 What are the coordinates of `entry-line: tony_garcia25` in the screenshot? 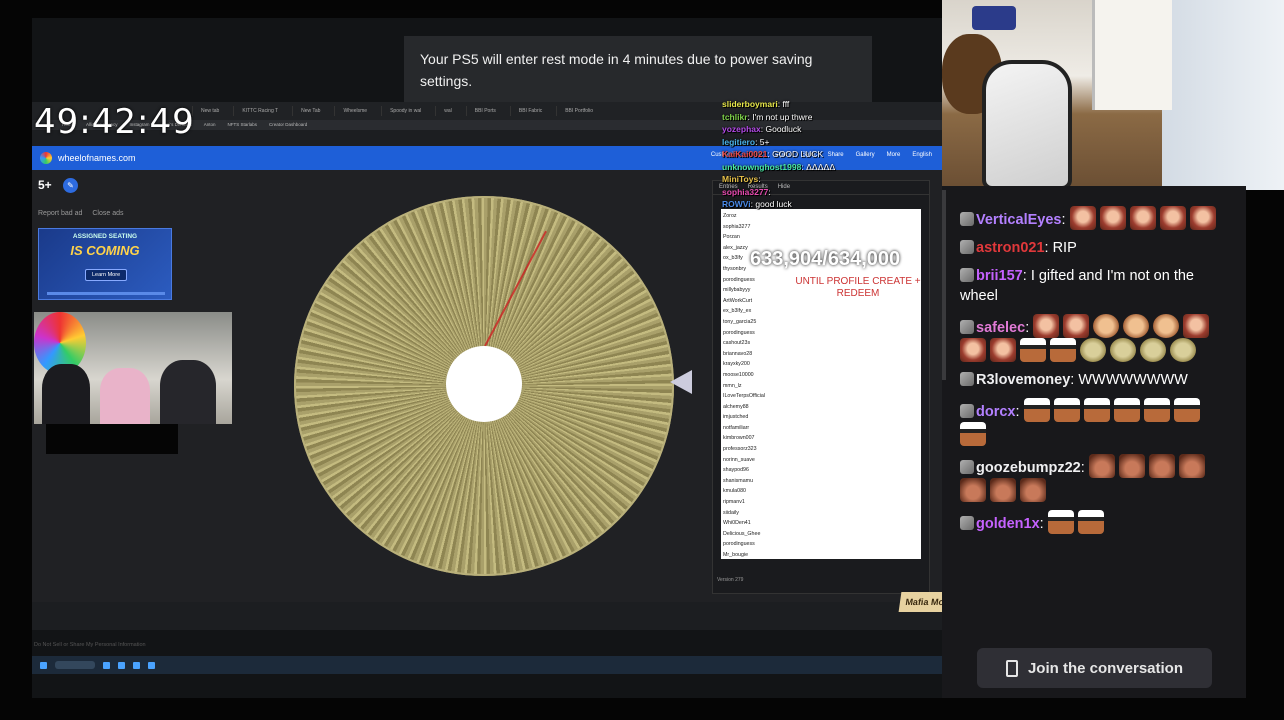 It's located at (740, 321).